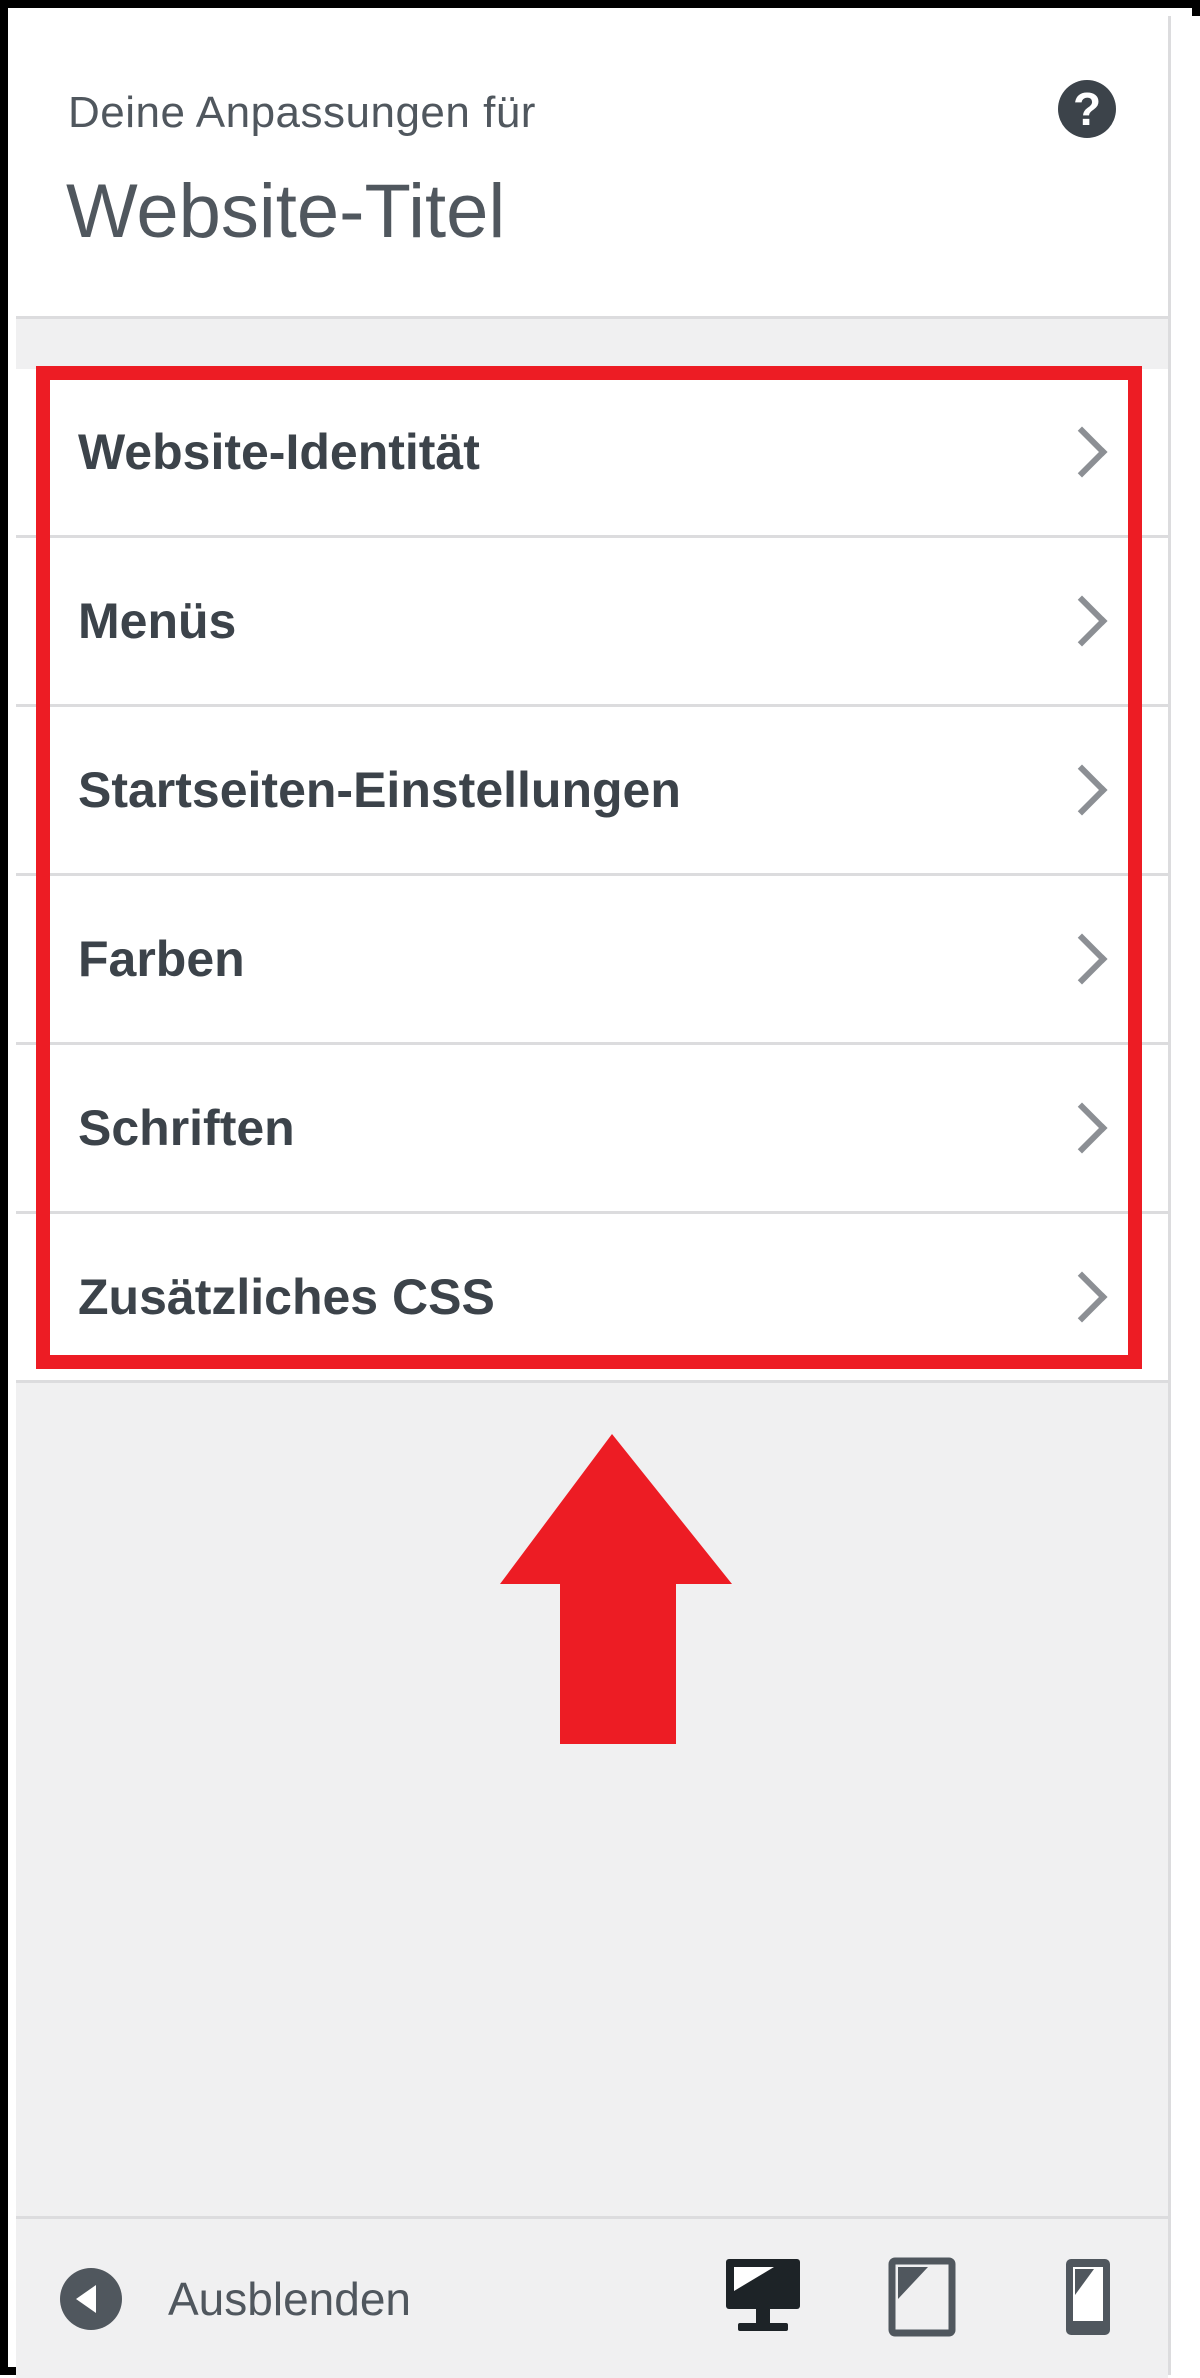  Describe the element at coordinates (286, 1297) in the screenshot. I see `section-label: Zusätzliches CSS` at that location.